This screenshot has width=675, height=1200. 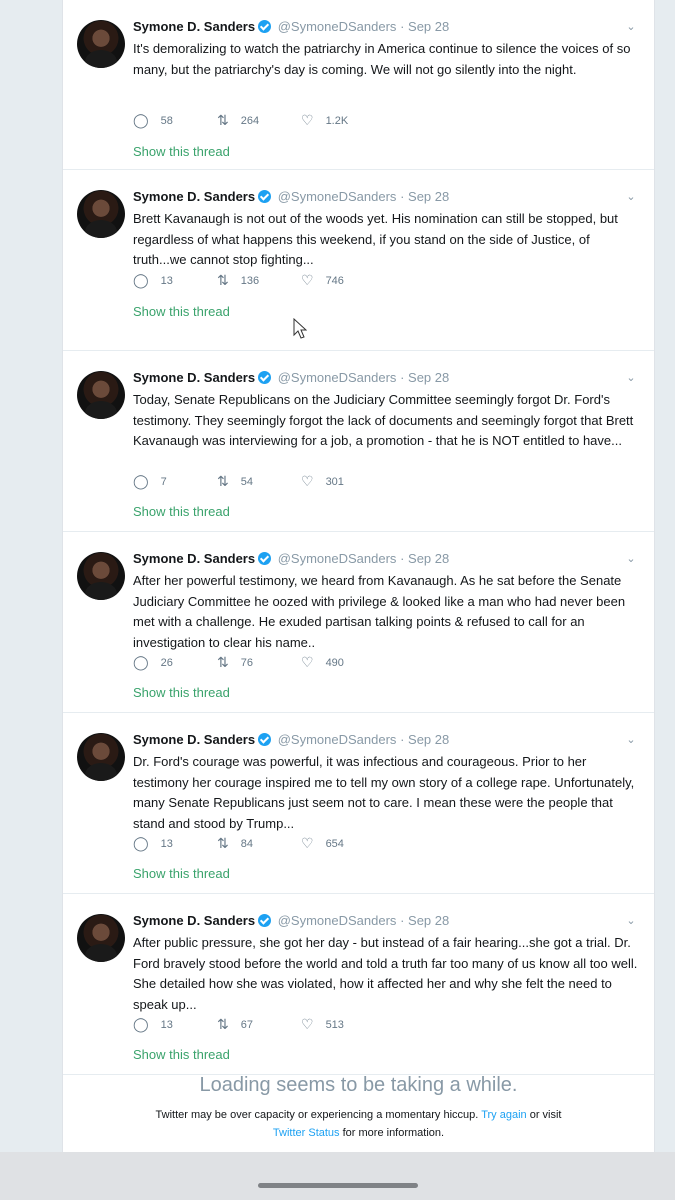 What do you see at coordinates (343, 662) in the screenshot?
I see `like-button: ♡ 490` at bounding box center [343, 662].